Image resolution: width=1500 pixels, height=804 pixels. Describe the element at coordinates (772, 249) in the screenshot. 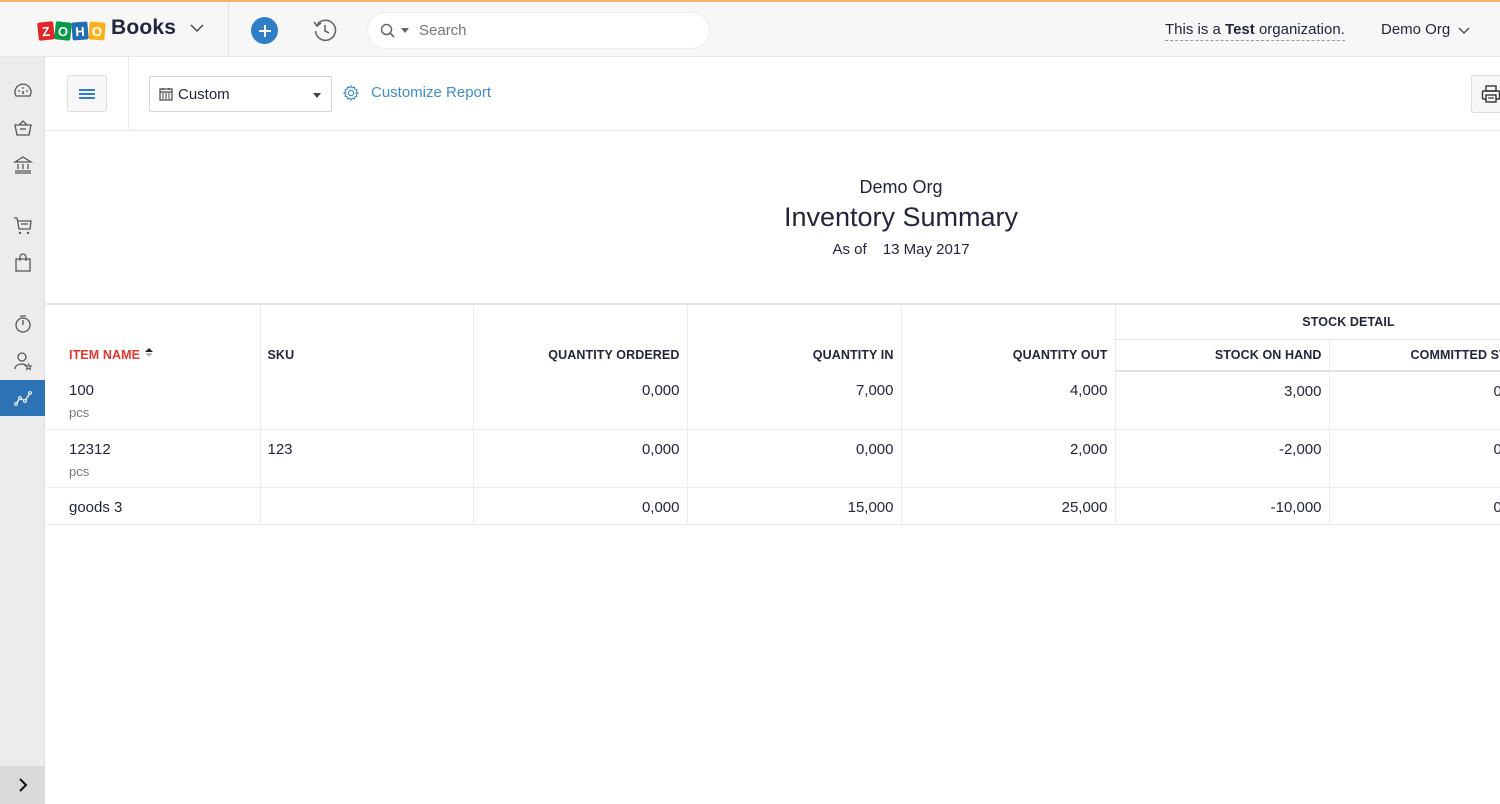

I see `report-date: As of 13 May 2017` at that location.